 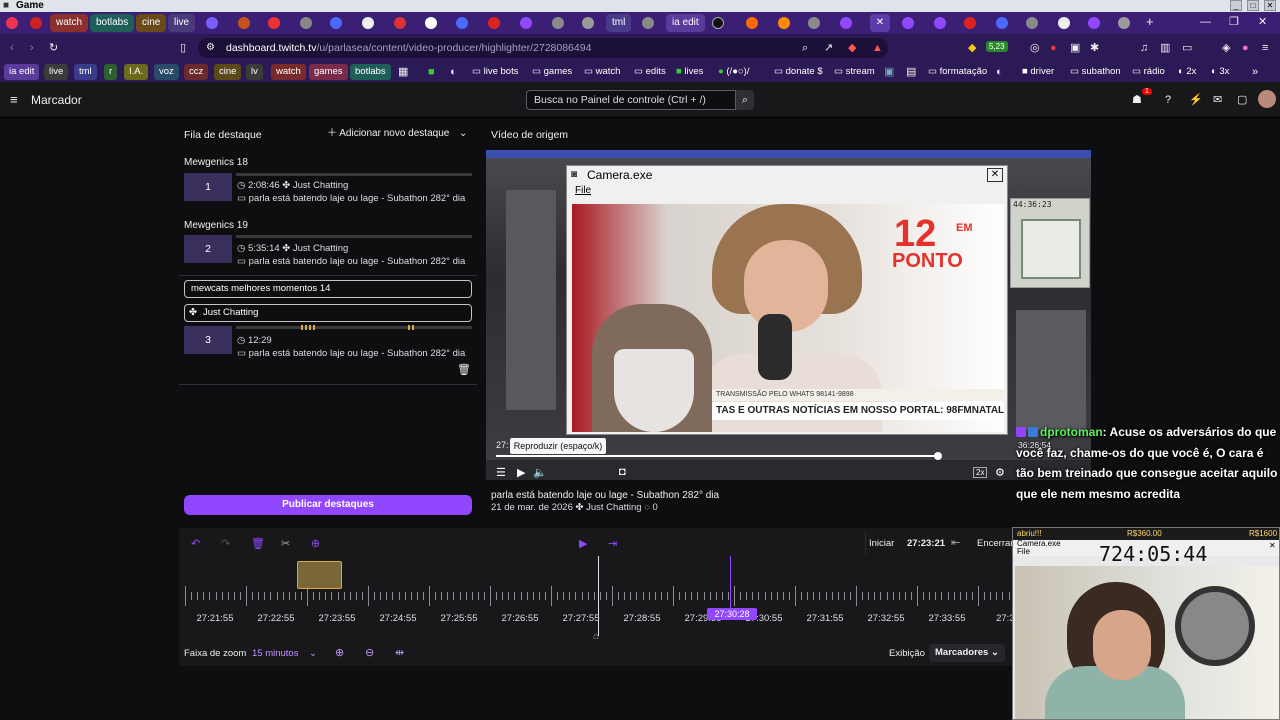 I want to click on clip-number: 2, so click(x=208, y=249).